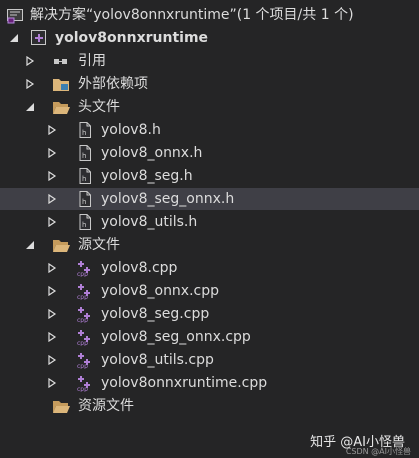 The image size is (419, 458). I want to click on watermark-sub-text: CSDN @AI小怪兽, so click(378, 451).